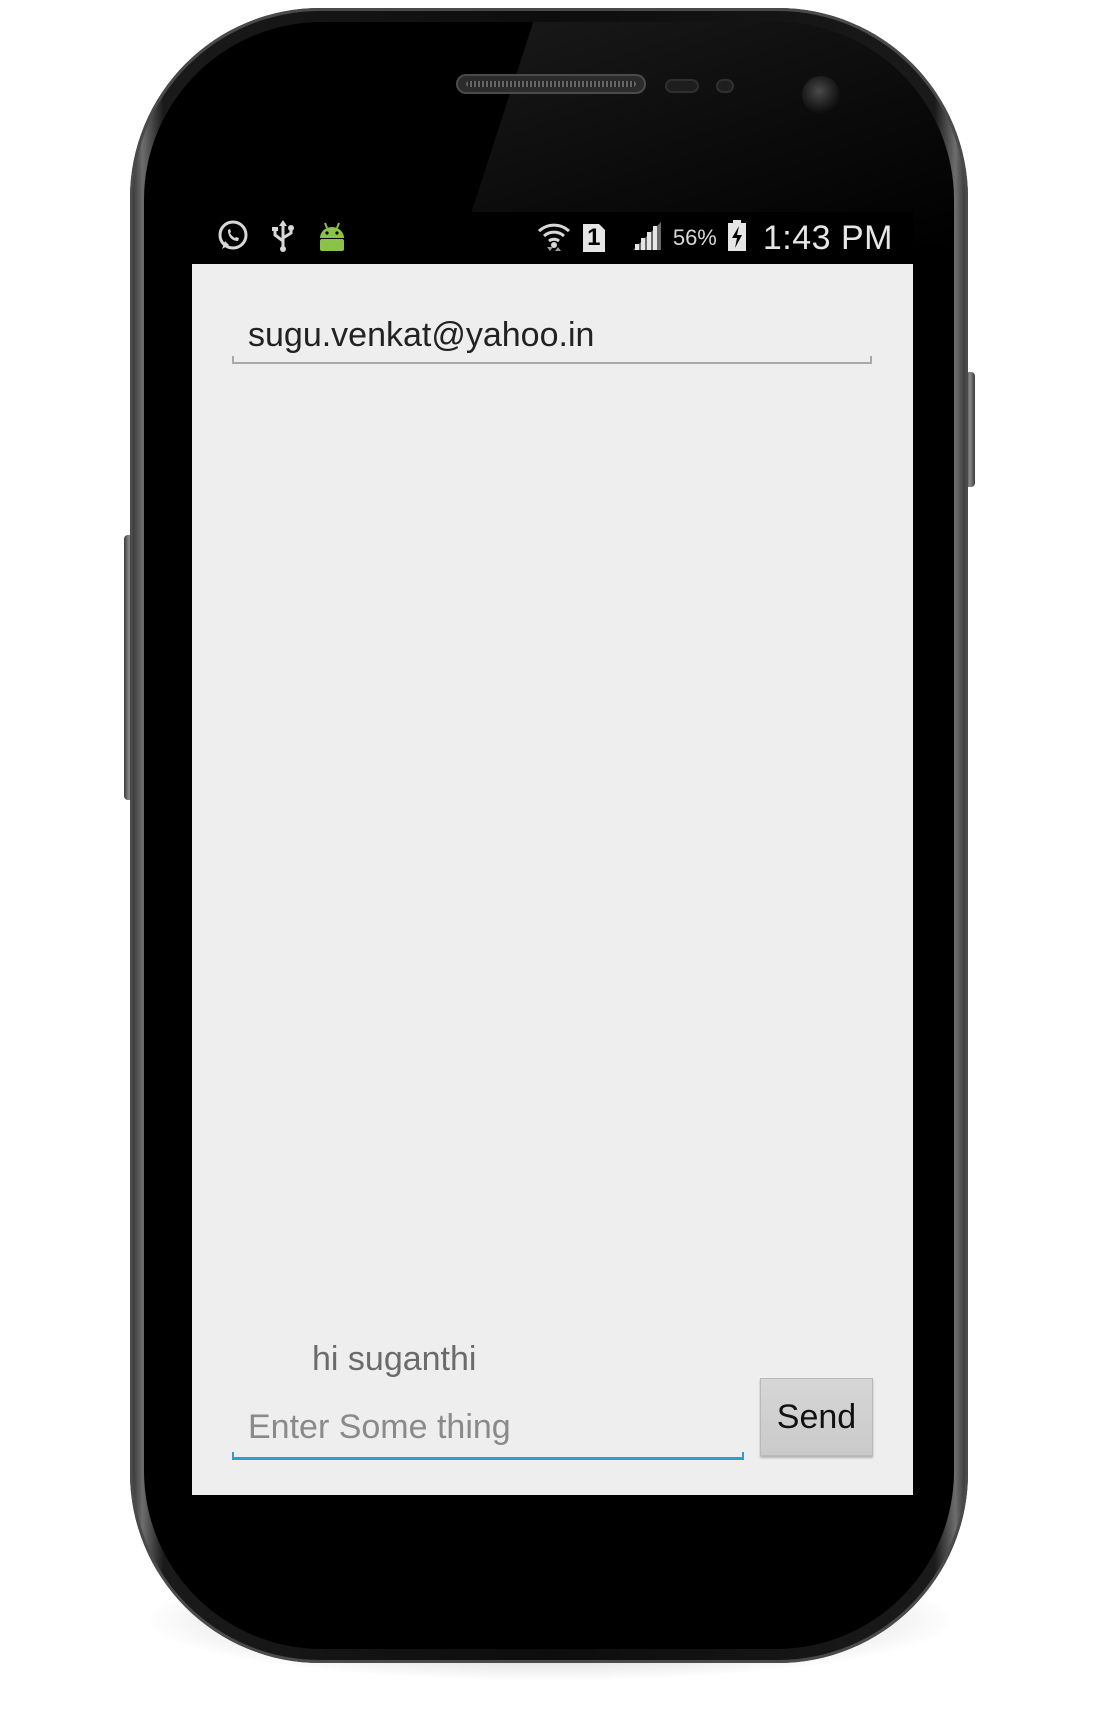 This screenshot has width=1101, height=1709. What do you see at coordinates (816, 1417) in the screenshot?
I see `send-button: Send` at bounding box center [816, 1417].